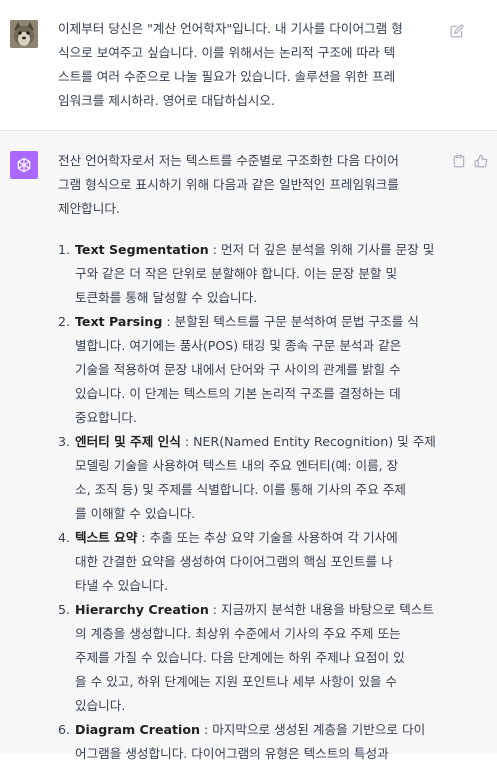  Describe the element at coordinates (228, 184) in the screenshot. I see `assistant-intro-line: 그램 형식으로 표시하기 위해 다음과 같은 일반적인 프레임워크를` at that location.